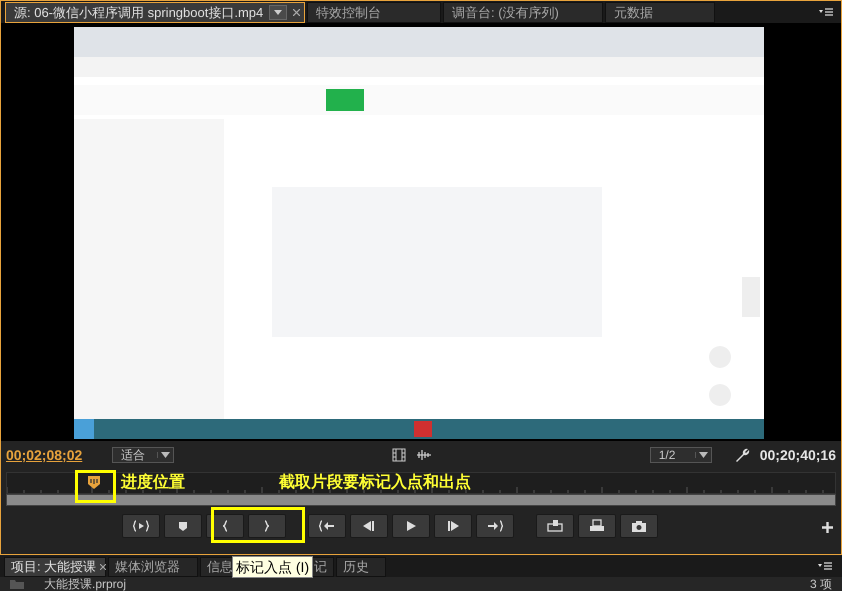  What do you see at coordinates (55, 567) in the screenshot?
I see `panel-tab: 项目: 大能授课` at bounding box center [55, 567].